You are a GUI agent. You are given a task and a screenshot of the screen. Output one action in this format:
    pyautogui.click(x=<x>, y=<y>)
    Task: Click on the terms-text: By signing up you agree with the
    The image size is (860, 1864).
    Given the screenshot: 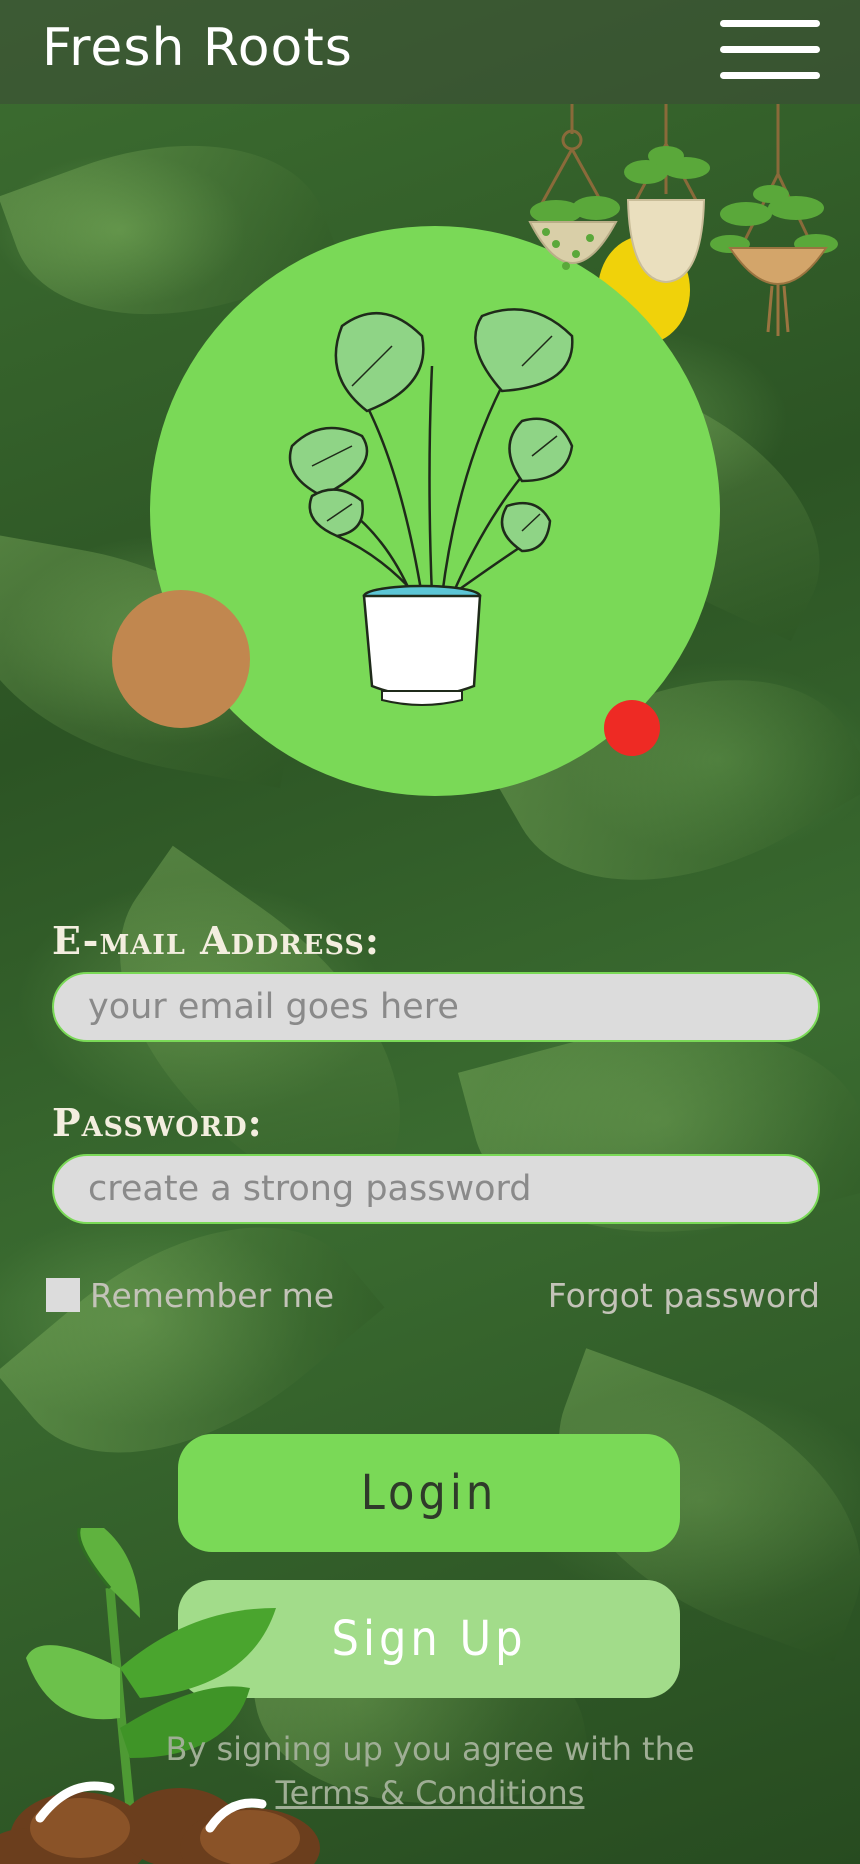 What is the action you would take?
    pyautogui.click(x=430, y=1749)
    